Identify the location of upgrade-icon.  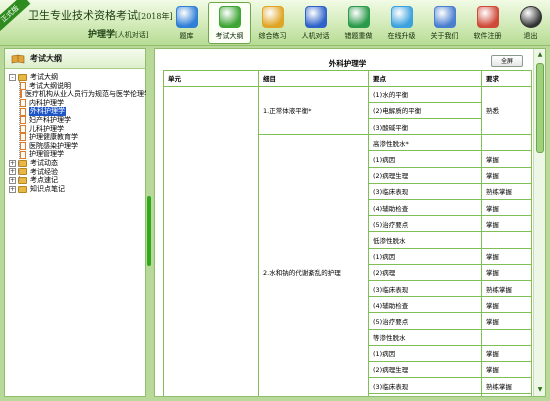
(401, 17).